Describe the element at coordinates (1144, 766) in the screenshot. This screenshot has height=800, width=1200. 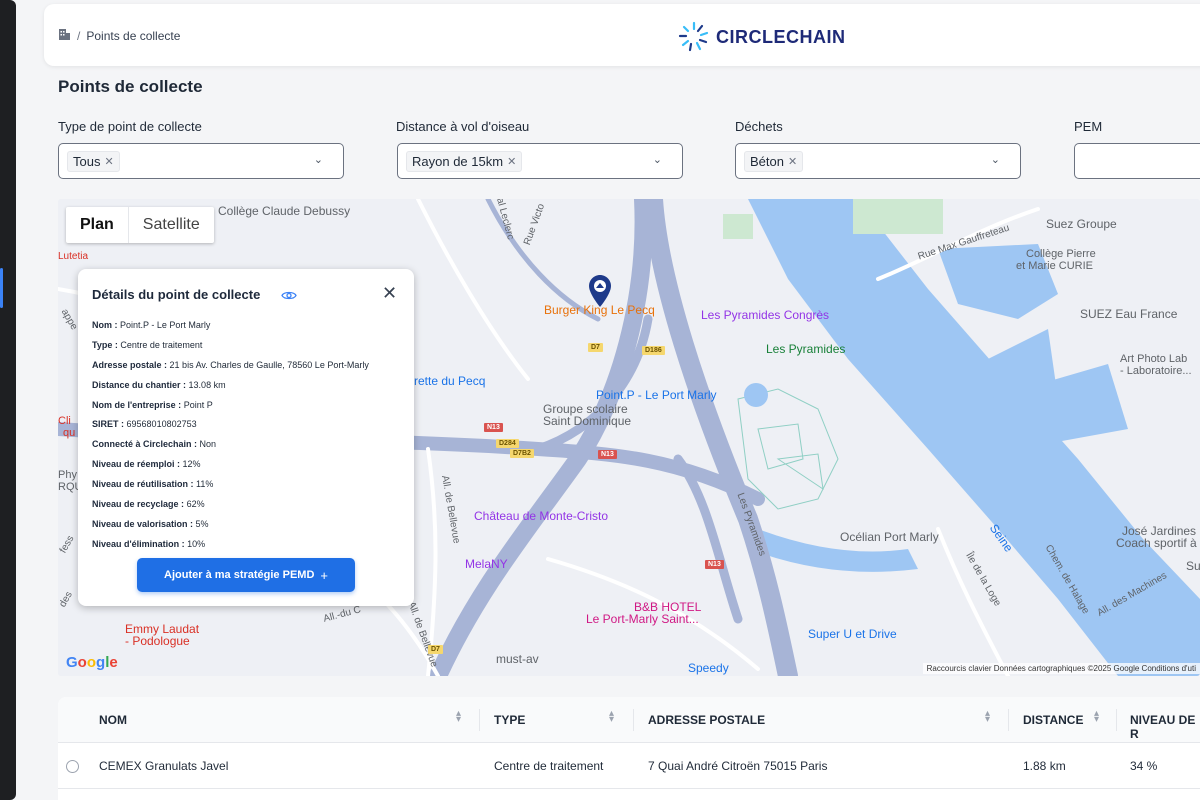
I see `cell-niveau: 34 %` at that location.